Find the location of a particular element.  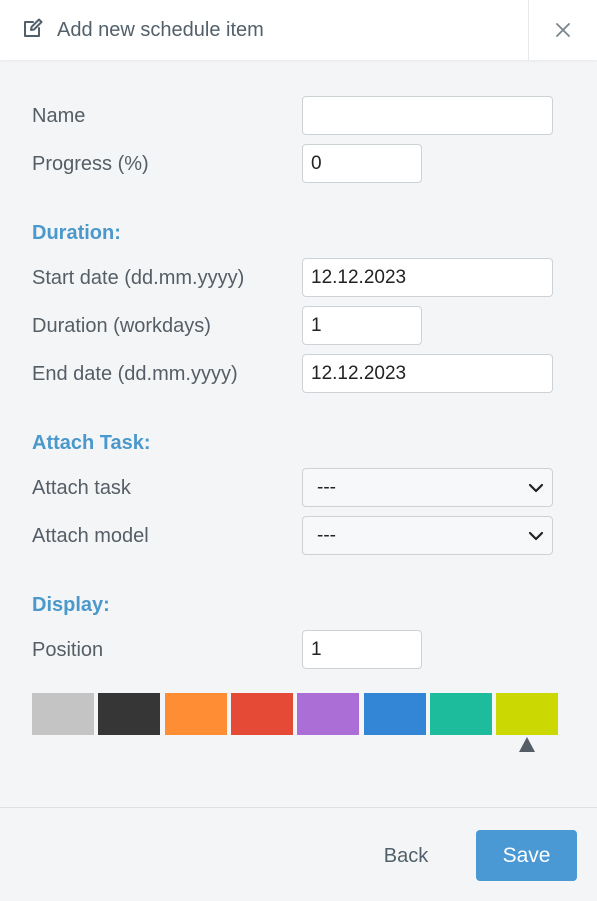

dialog-title: Add new schedule item is located at coordinates (160, 30).